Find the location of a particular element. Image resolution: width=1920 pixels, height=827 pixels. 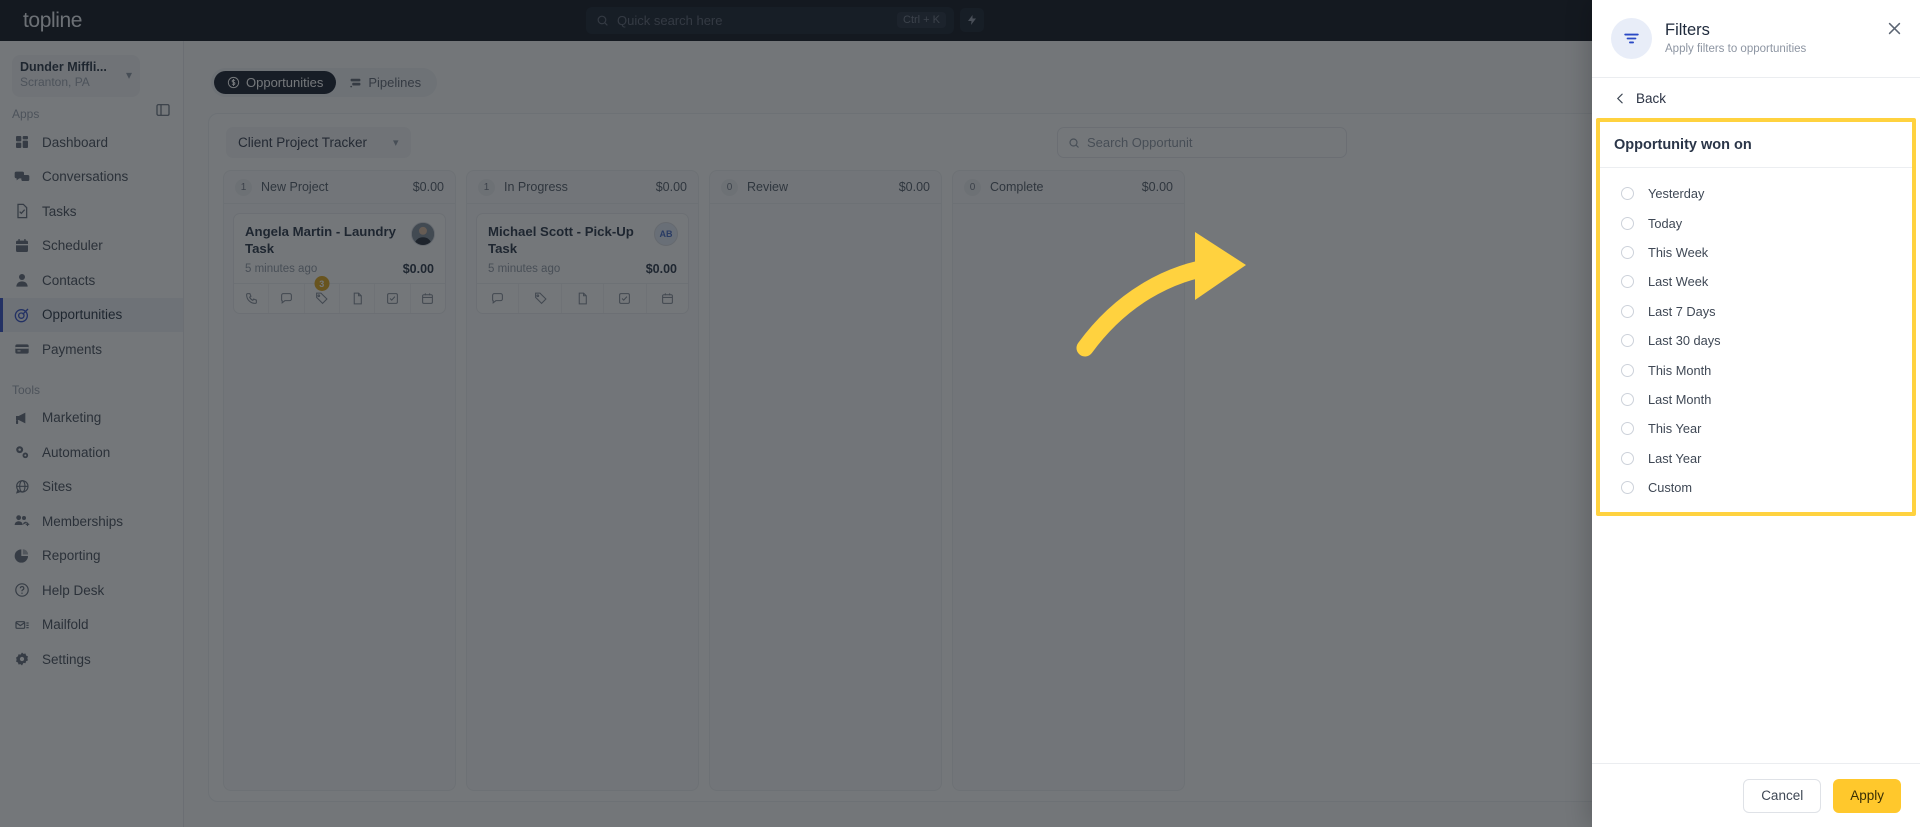

filter-option-label: Last 7 Days is located at coordinates (1682, 311).